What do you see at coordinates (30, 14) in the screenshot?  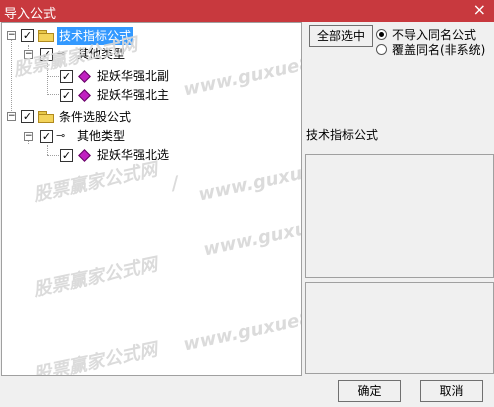 I see `window-title: 导入公式` at bounding box center [30, 14].